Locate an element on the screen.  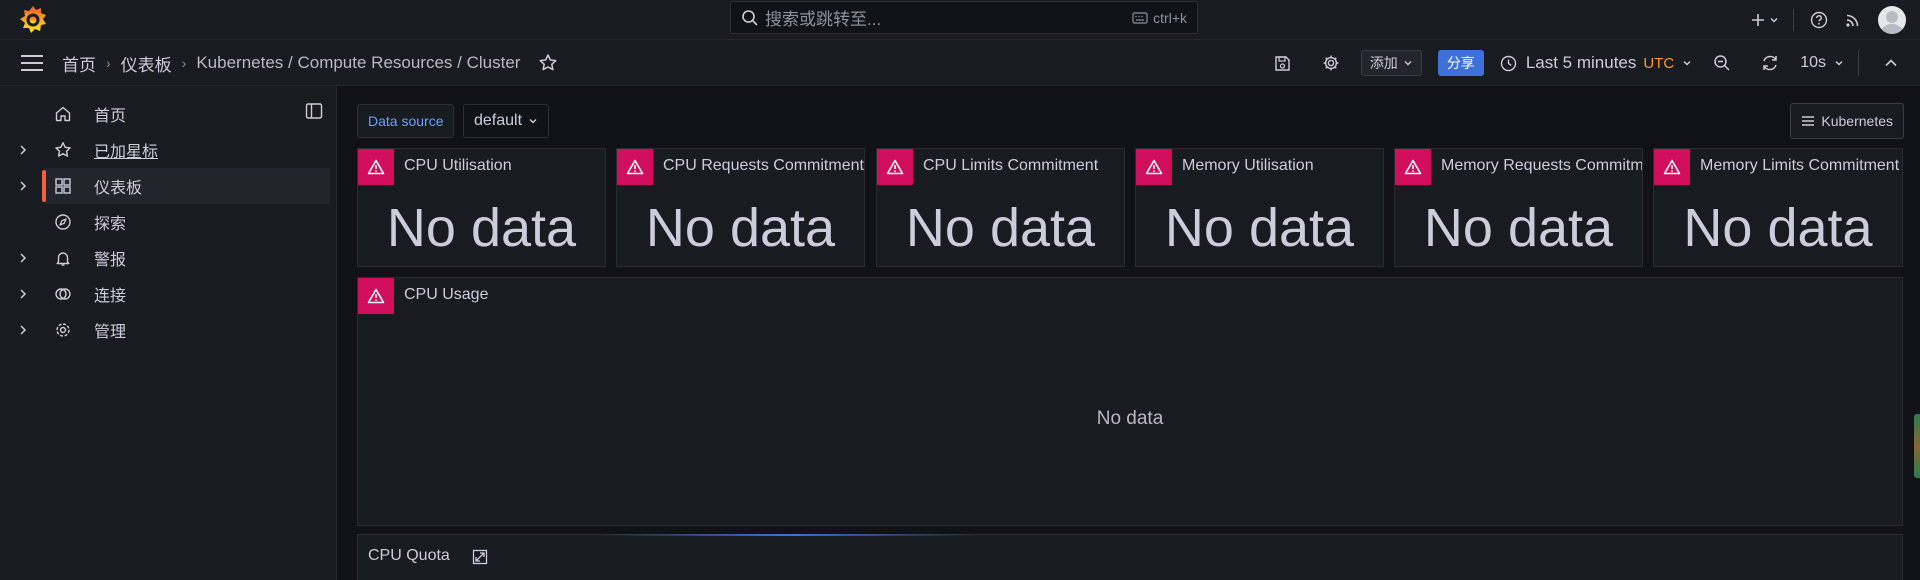
stat-panel-cpu-limits-commitment: CPU Limits Commitment No data is located at coordinates (1000, 207).